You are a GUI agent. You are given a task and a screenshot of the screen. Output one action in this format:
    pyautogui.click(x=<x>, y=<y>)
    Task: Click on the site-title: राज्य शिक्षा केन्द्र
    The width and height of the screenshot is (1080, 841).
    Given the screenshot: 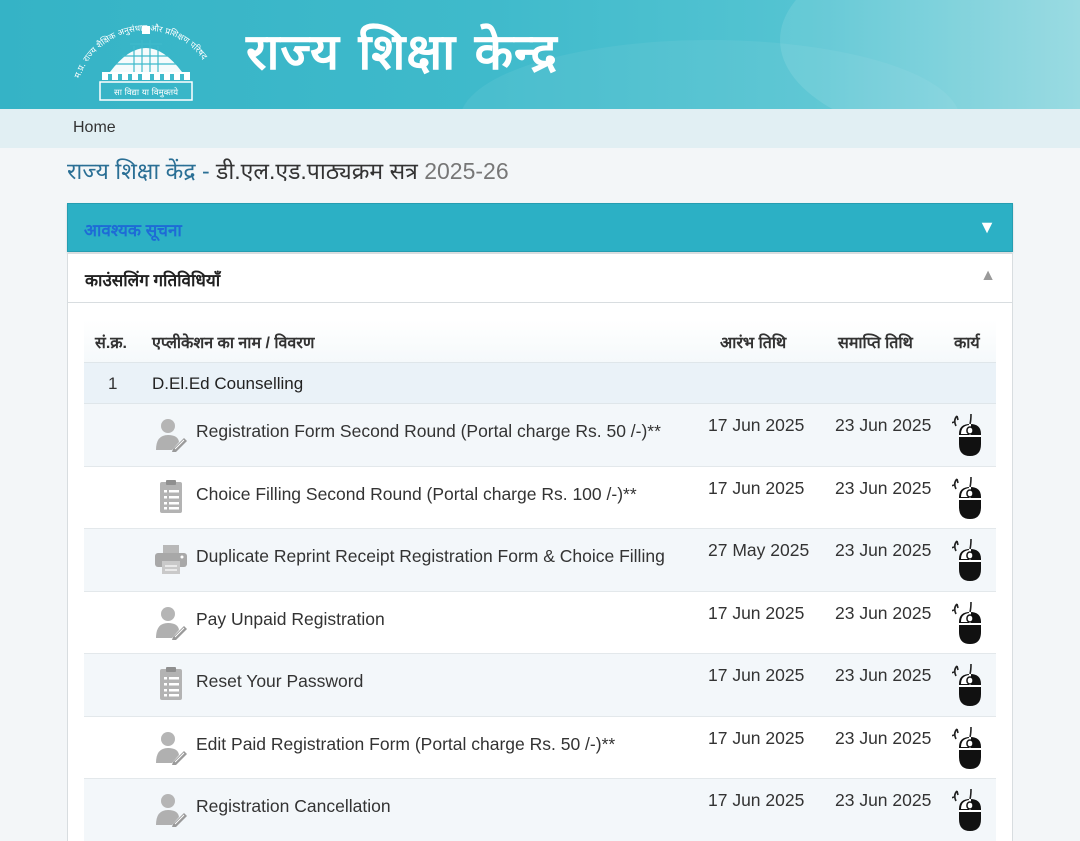 What is the action you would take?
    pyautogui.click(x=402, y=51)
    